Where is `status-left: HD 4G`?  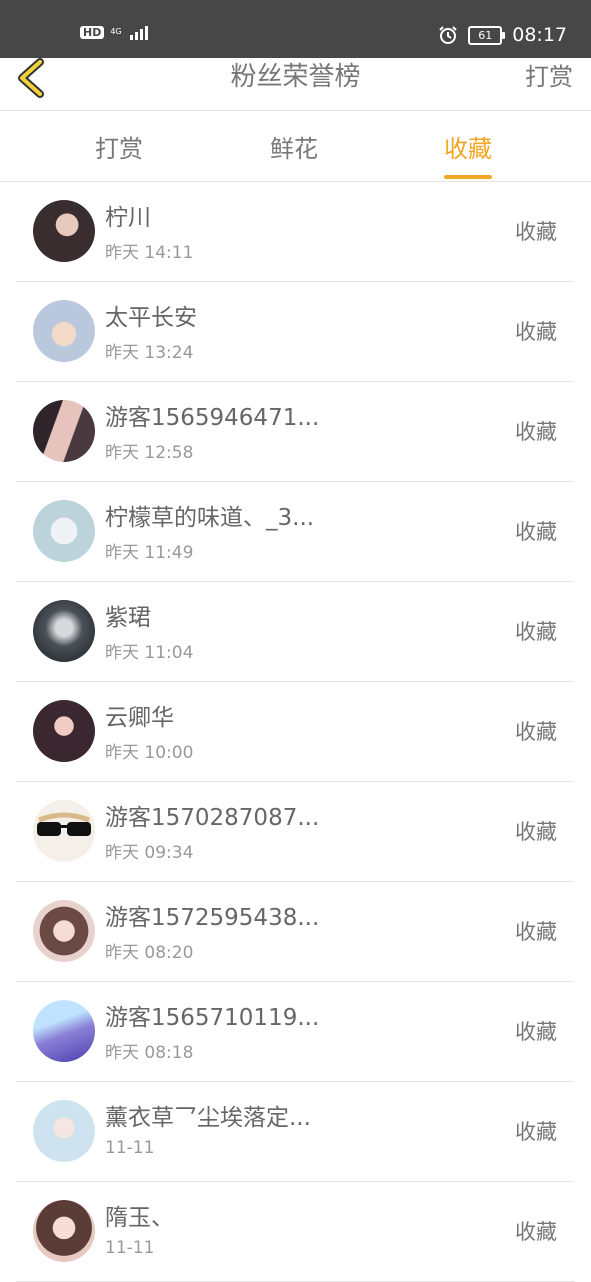
status-left: HD 4G is located at coordinates (114, 32).